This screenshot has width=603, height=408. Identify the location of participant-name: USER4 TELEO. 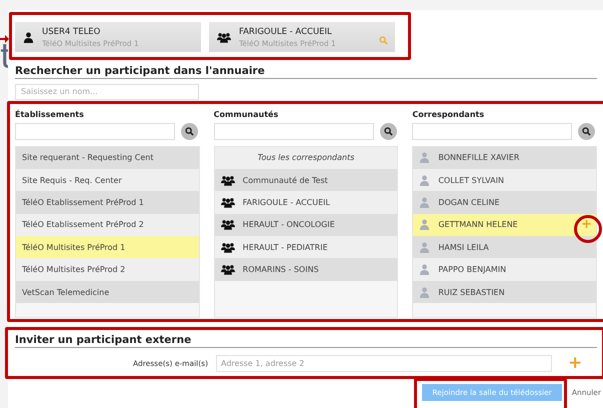
(72, 31).